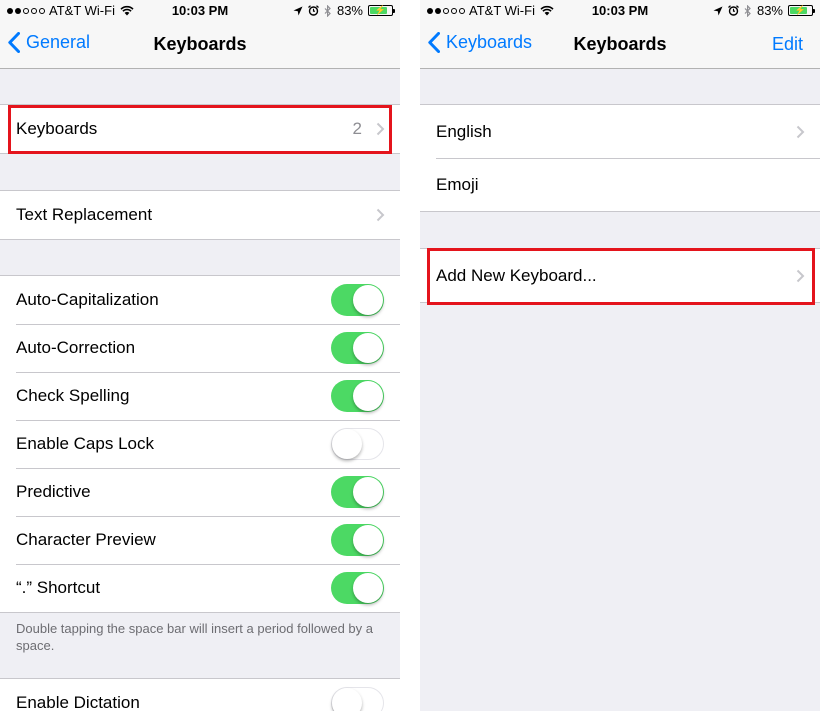 This screenshot has height=711, width=820. Describe the element at coordinates (787, 44) in the screenshot. I see `edit-button: Edit` at that location.